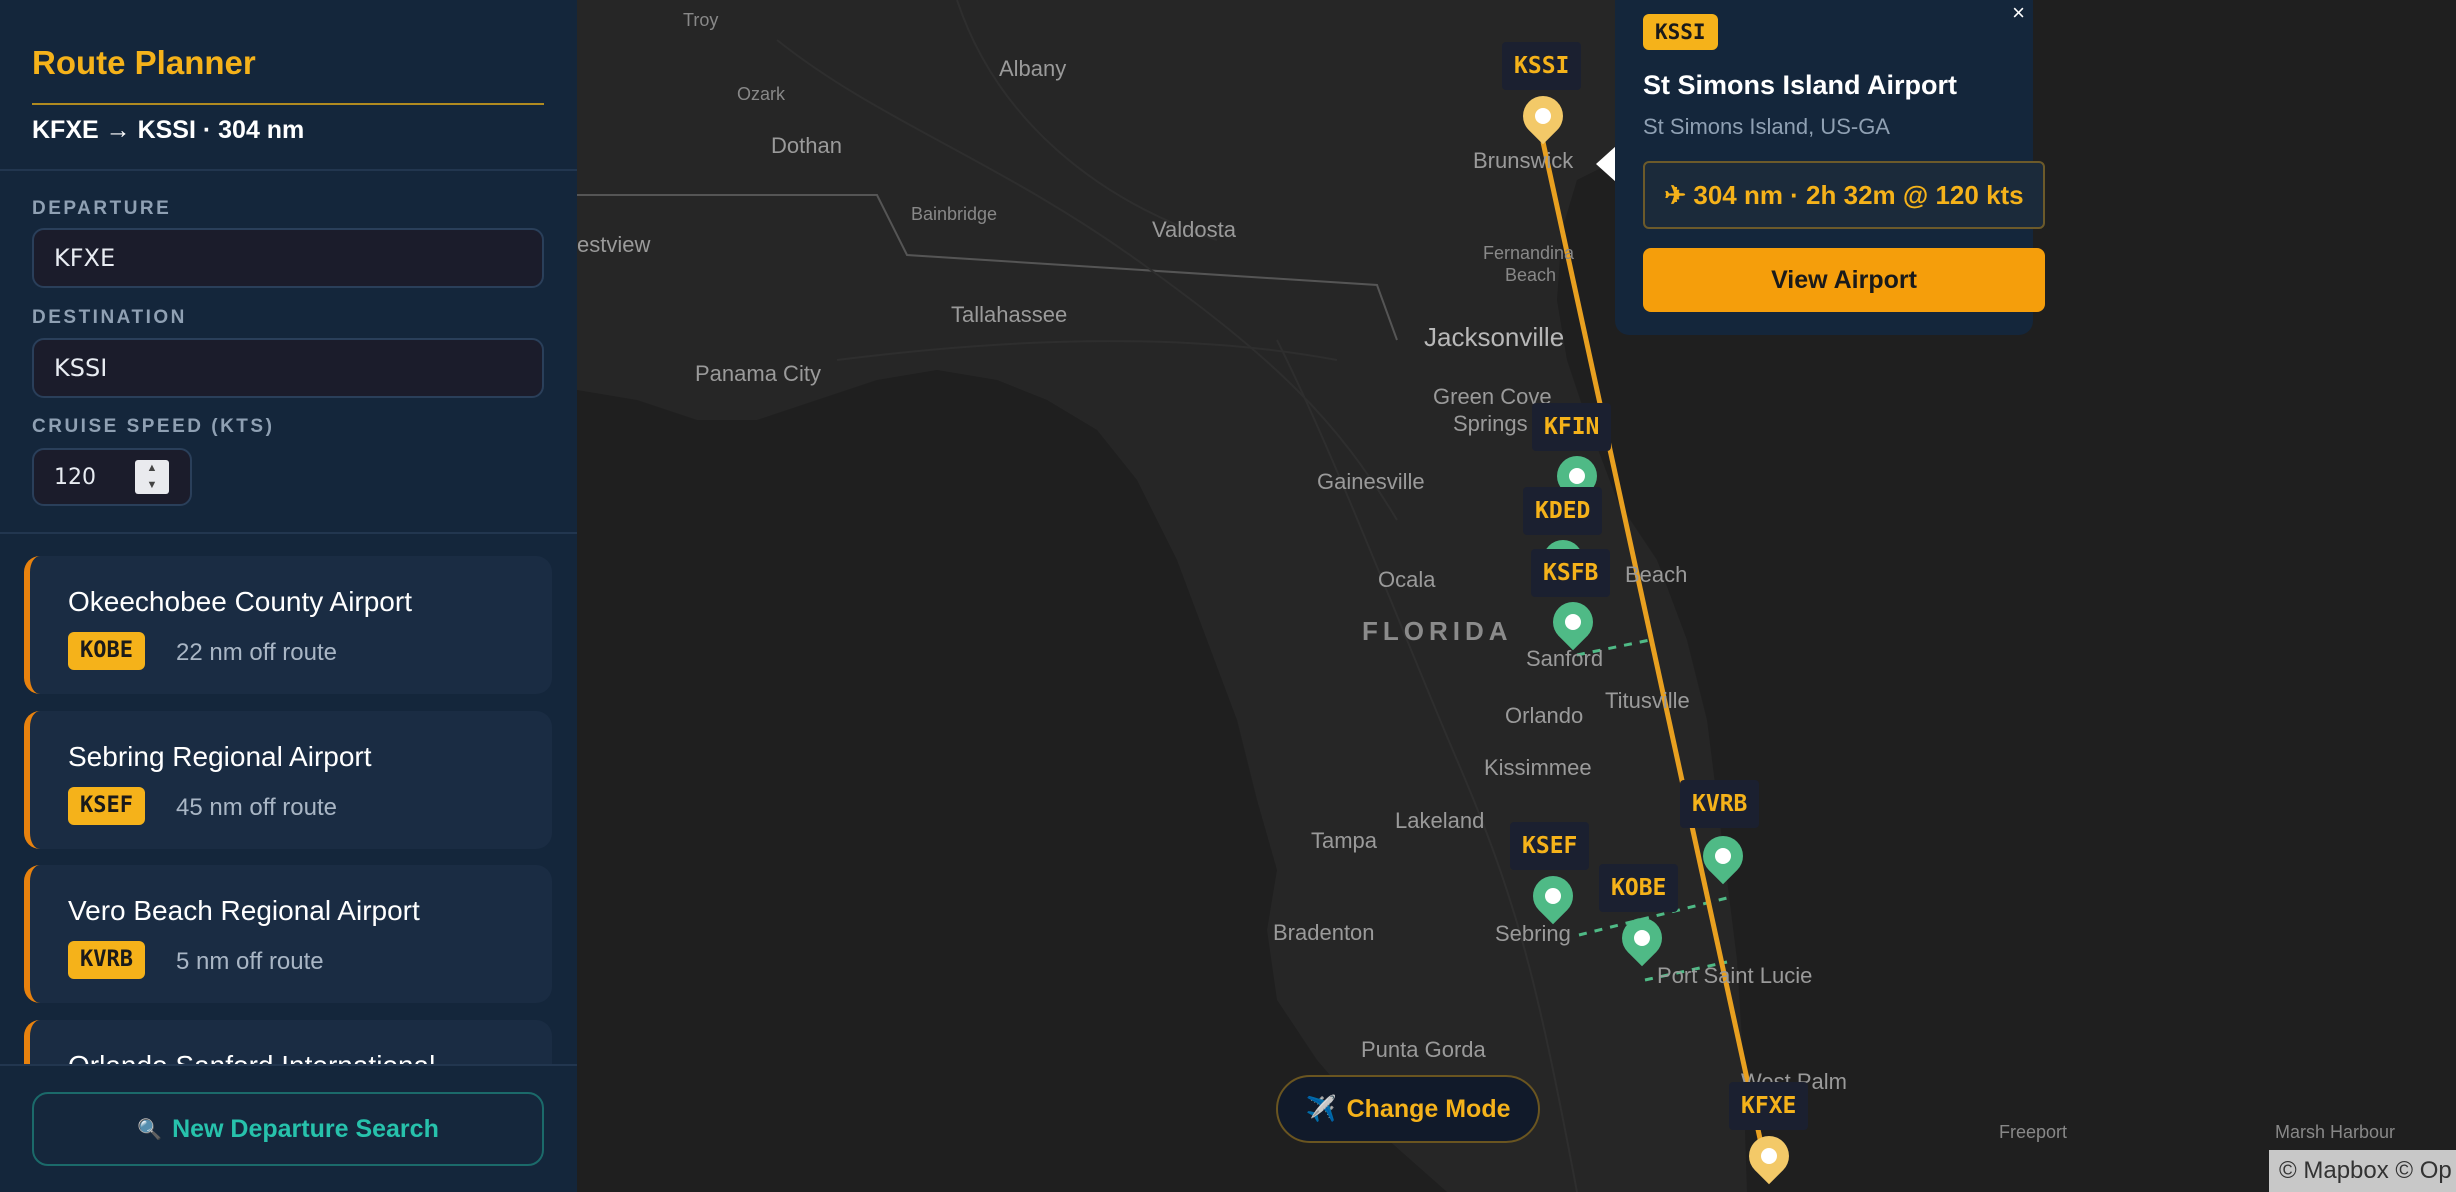 Image resolution: width=2456 pixels, height=1192 pixels. What do you see at coordinates (1033, 68) in the screenshot?
I see `city-label: Albany` at bounding box center [1033, 68].